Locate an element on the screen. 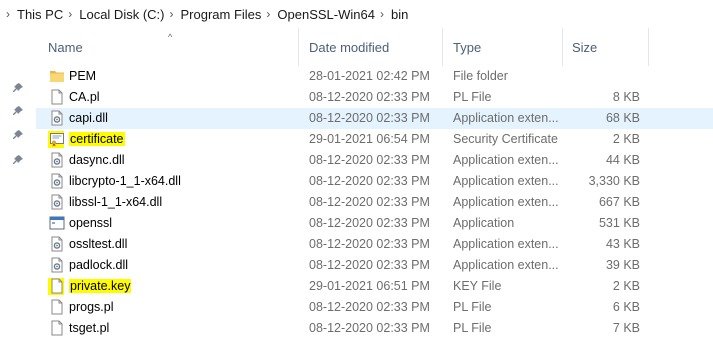  file-name-text: openssl is located at coordinates (91, 223).